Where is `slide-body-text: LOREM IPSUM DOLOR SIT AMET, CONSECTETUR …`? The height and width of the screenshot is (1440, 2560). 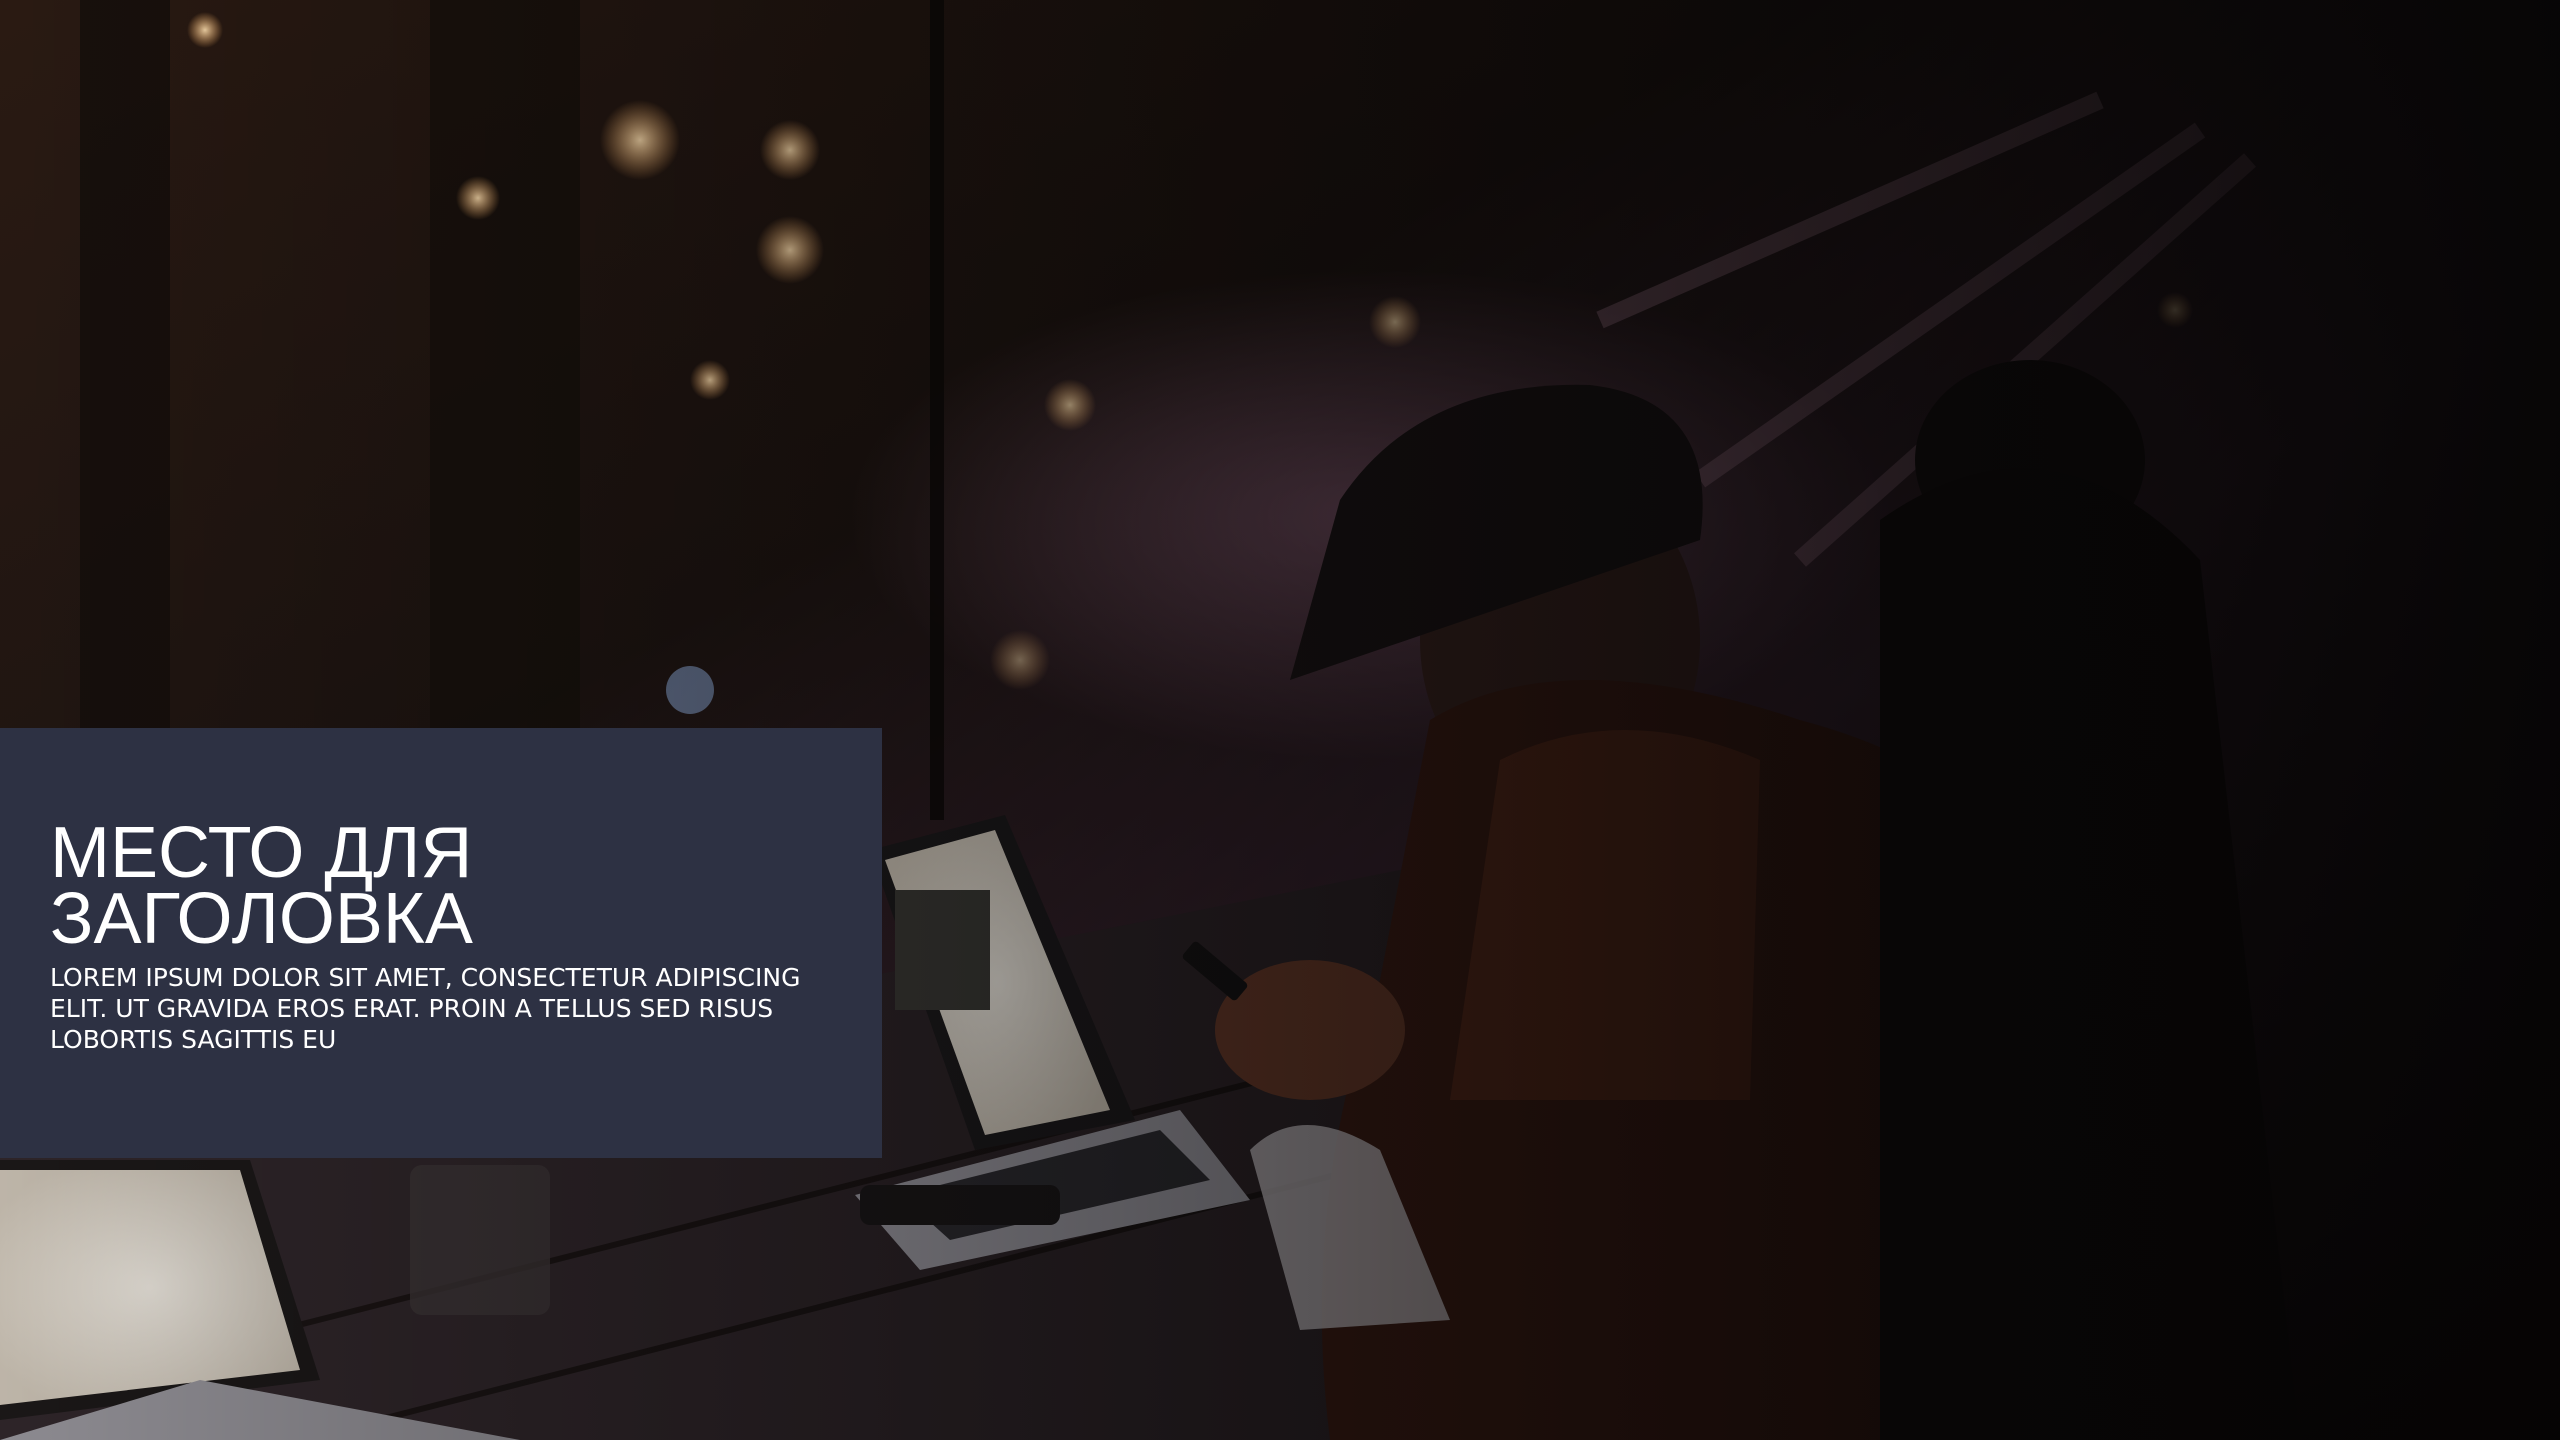
slide-body-text: LOREM IPSUM DOLOR SIT AMET, CONSECTETUR … is located at coordinates (425, 1008).